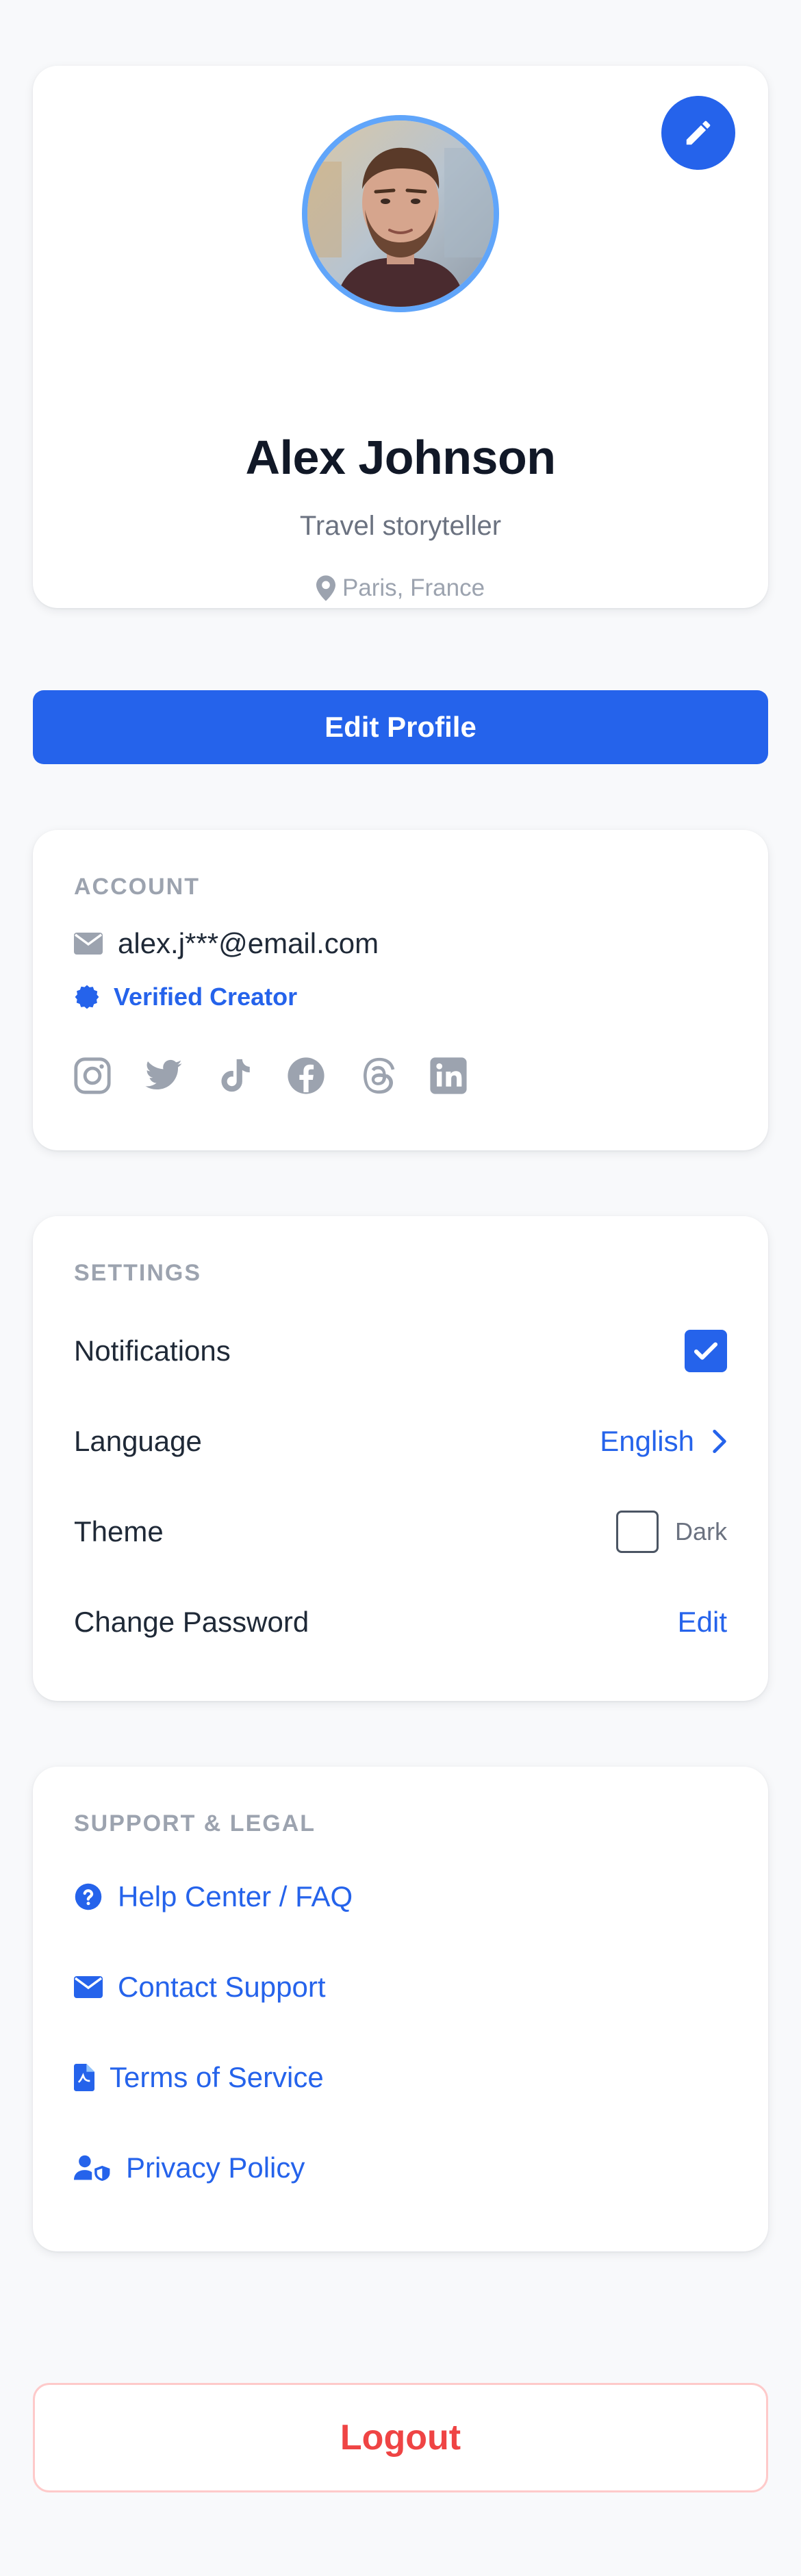 This screenshot has height=2576, width=801. What do you see at coordinates (306, 1076) in the screenshot?
I see `facebook-icon` at bounding box center [306, 1076].